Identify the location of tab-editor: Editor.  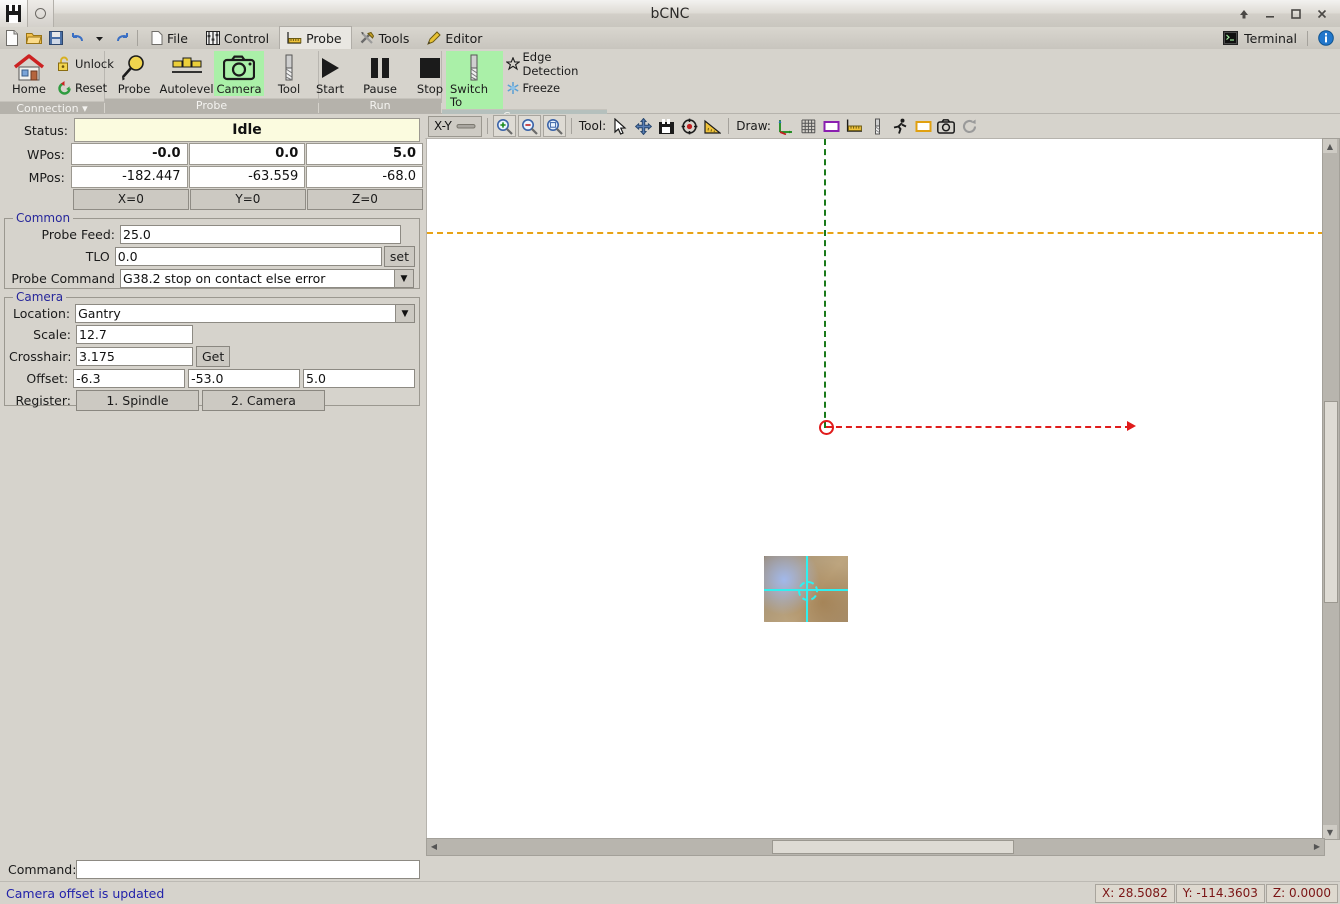
(455, 38).